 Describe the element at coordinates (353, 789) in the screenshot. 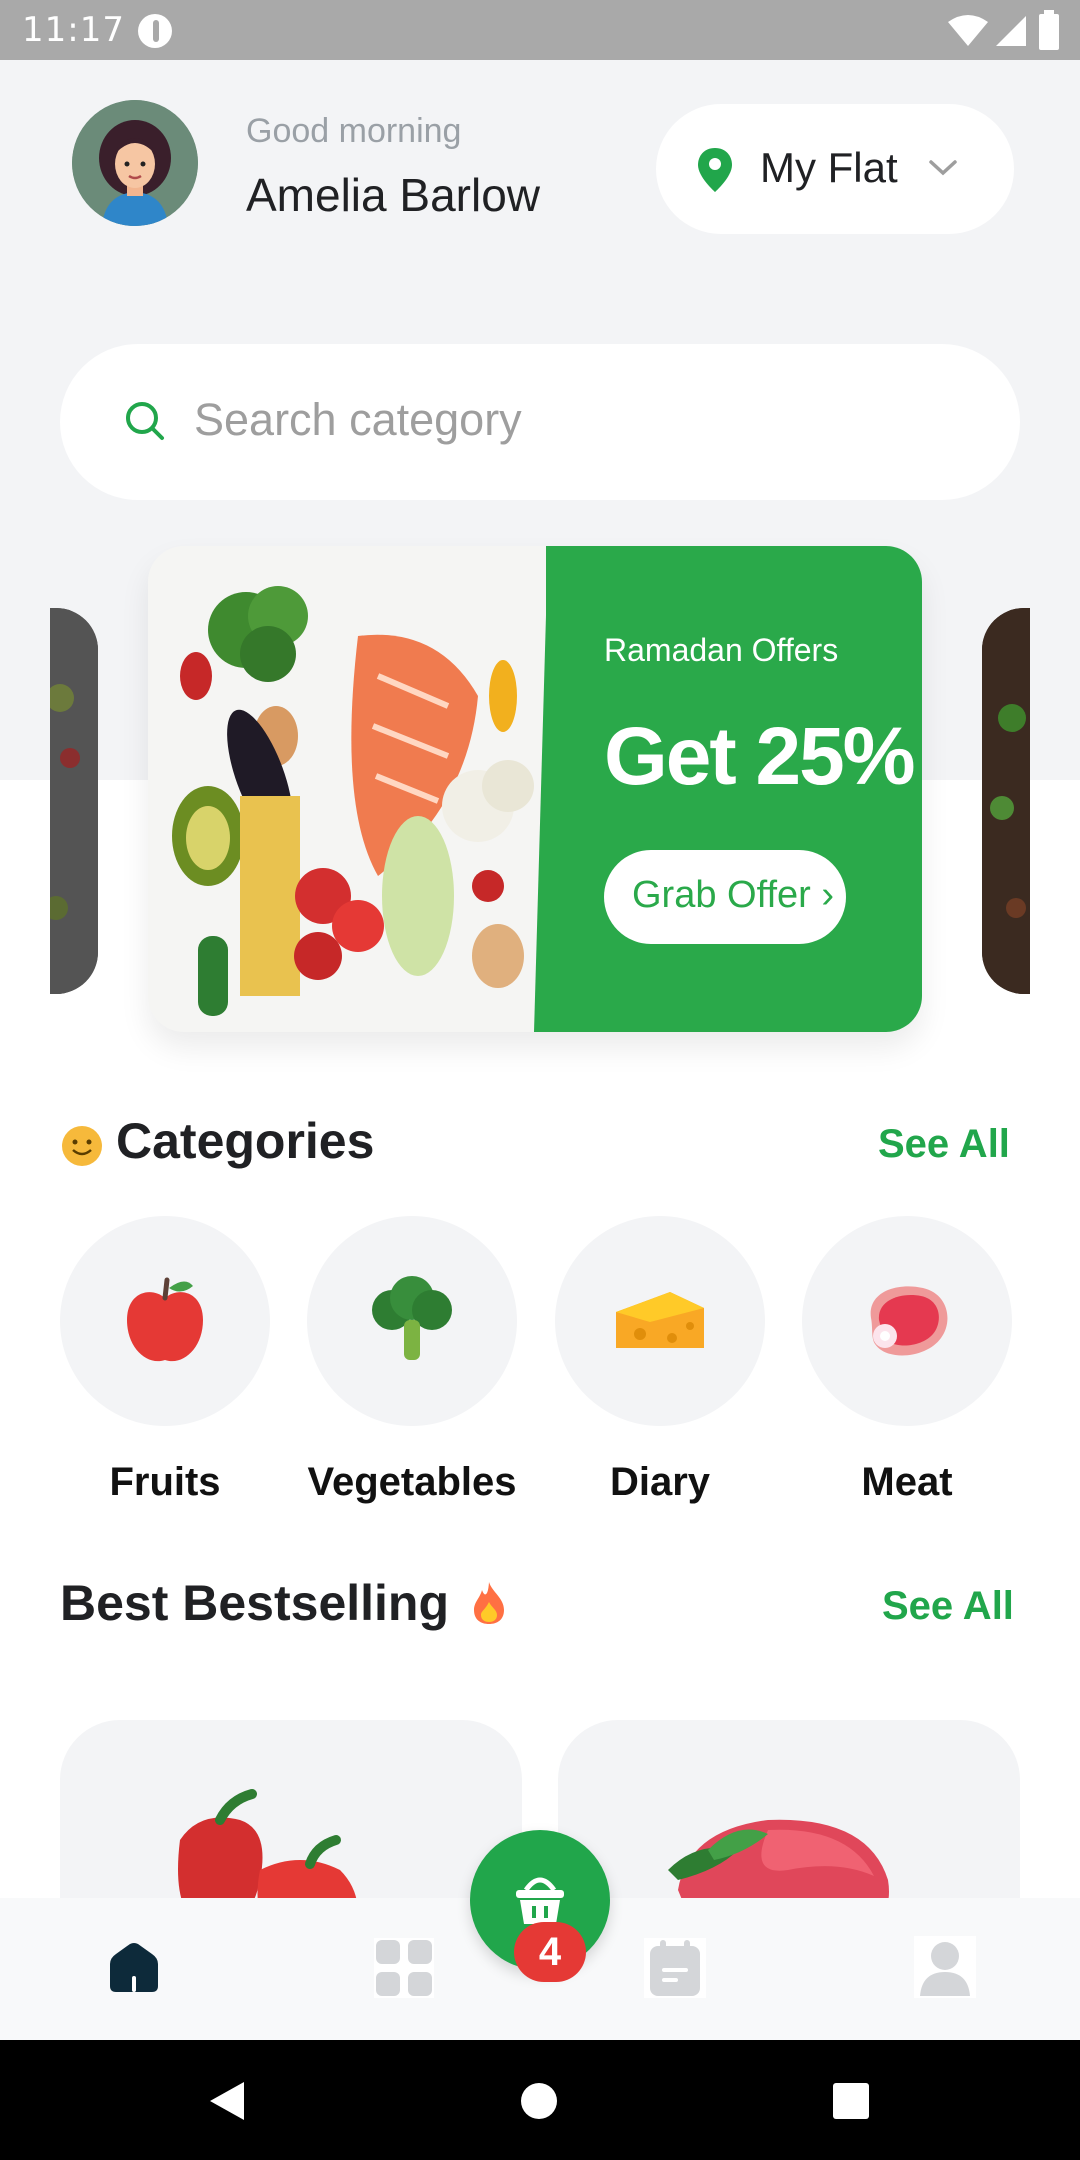

I see `groceries-image` at that location.